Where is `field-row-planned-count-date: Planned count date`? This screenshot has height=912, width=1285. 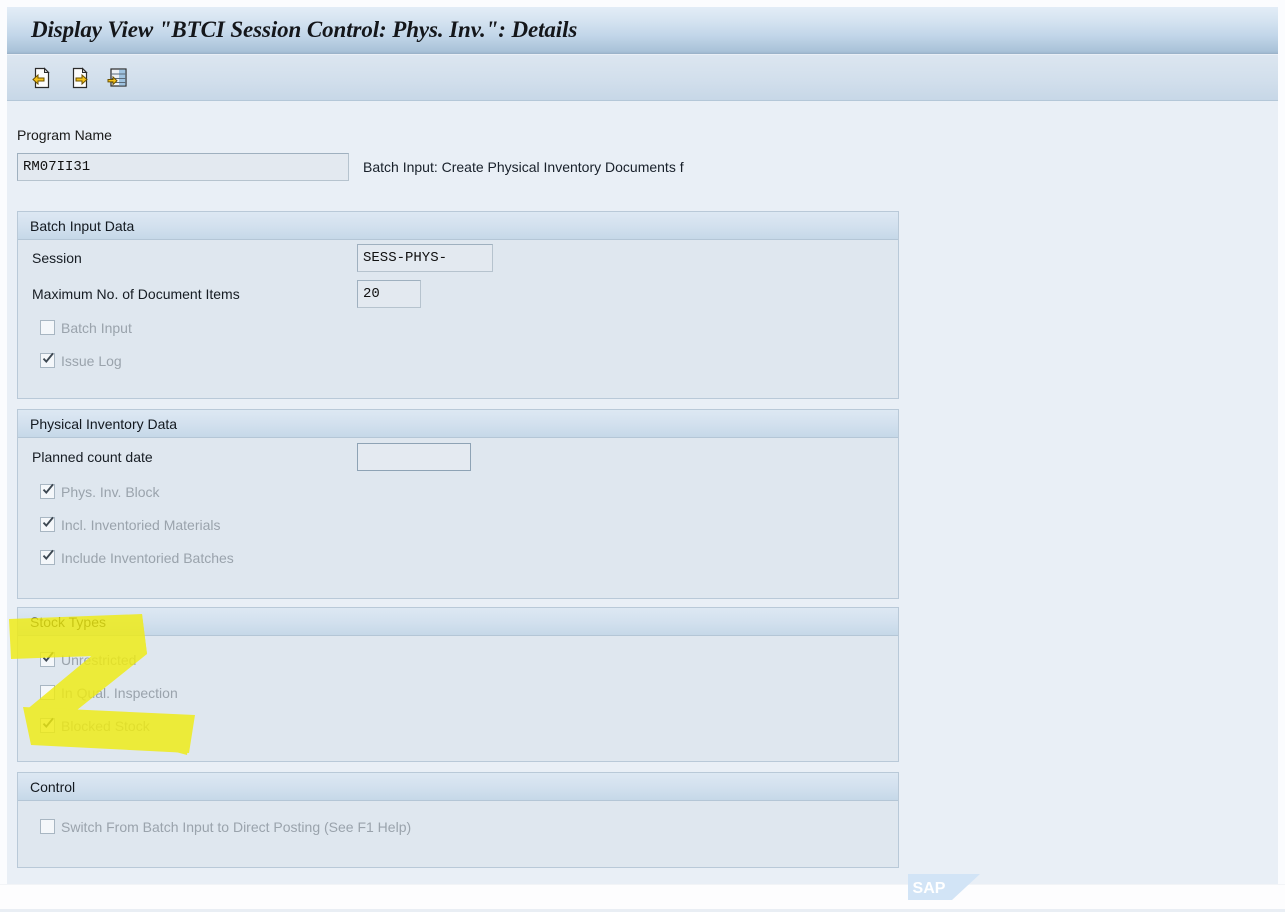
field-row-planned-count-date: Planned count date is located at coordinates (458, 456).